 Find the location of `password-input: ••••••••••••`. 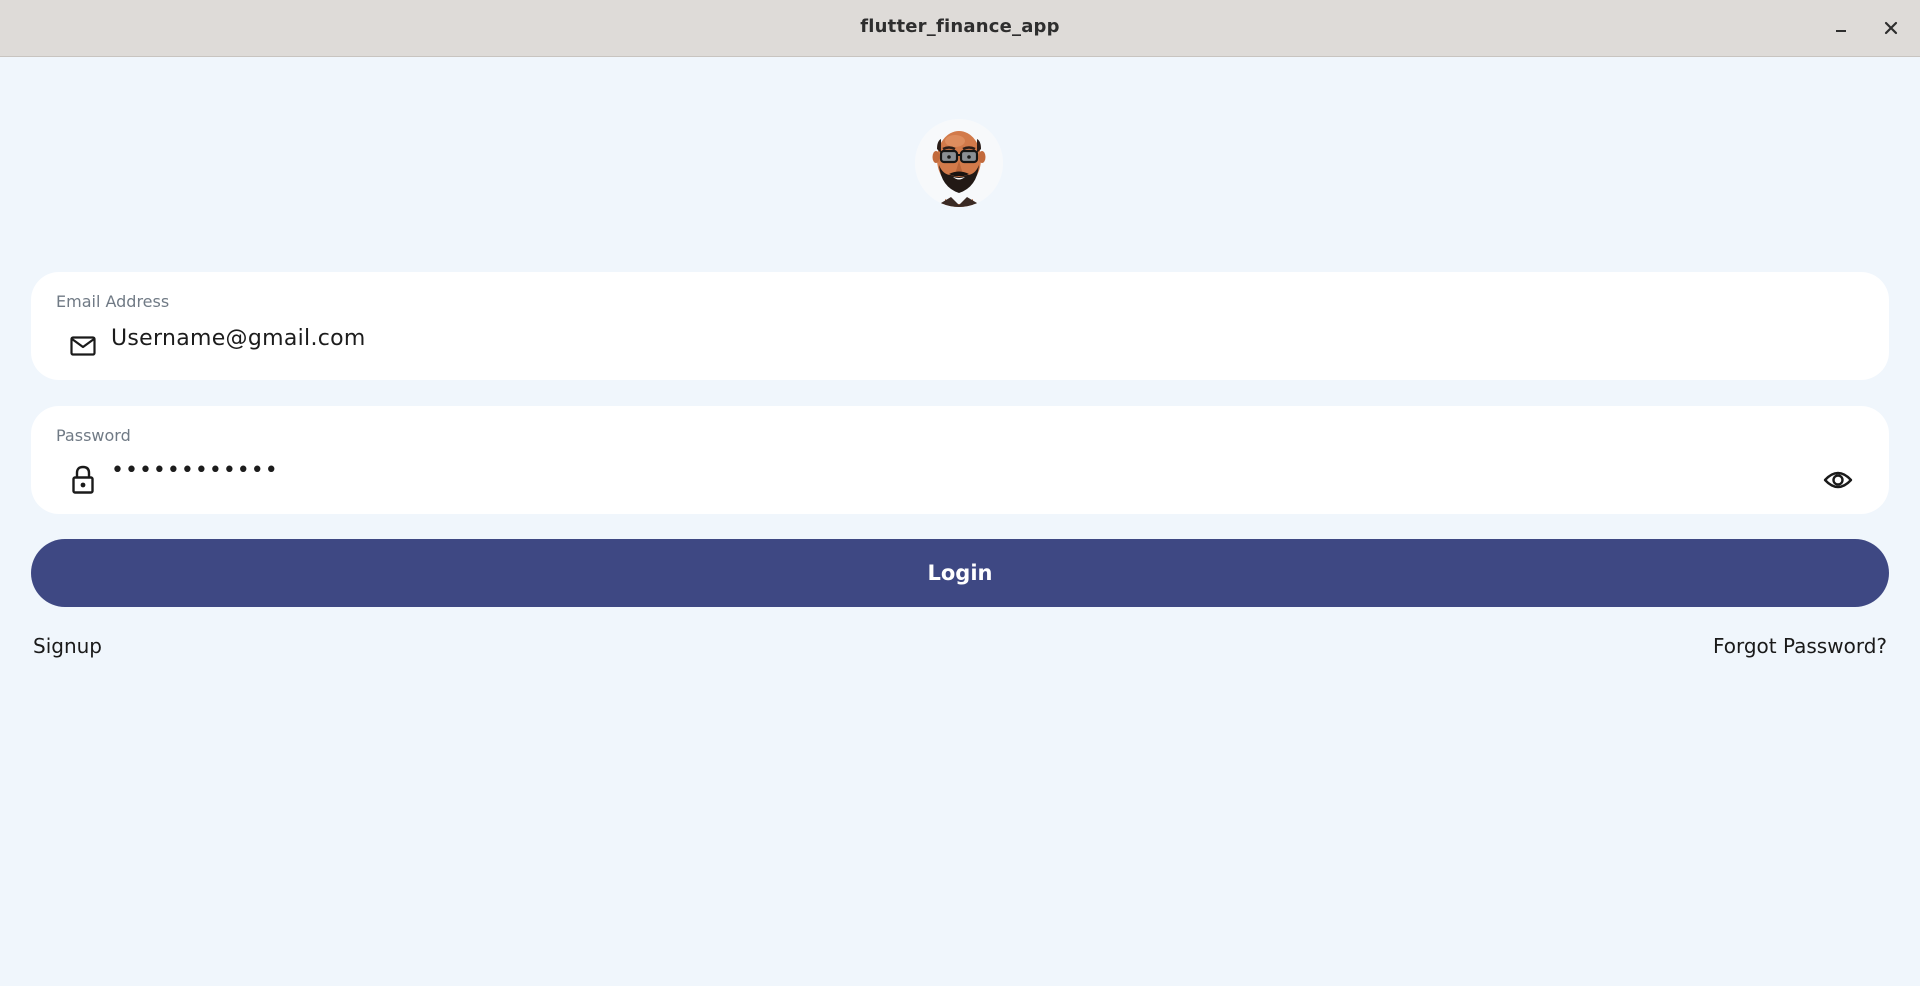

password-input: •••••••••••• is located at coordinates (195, 470).